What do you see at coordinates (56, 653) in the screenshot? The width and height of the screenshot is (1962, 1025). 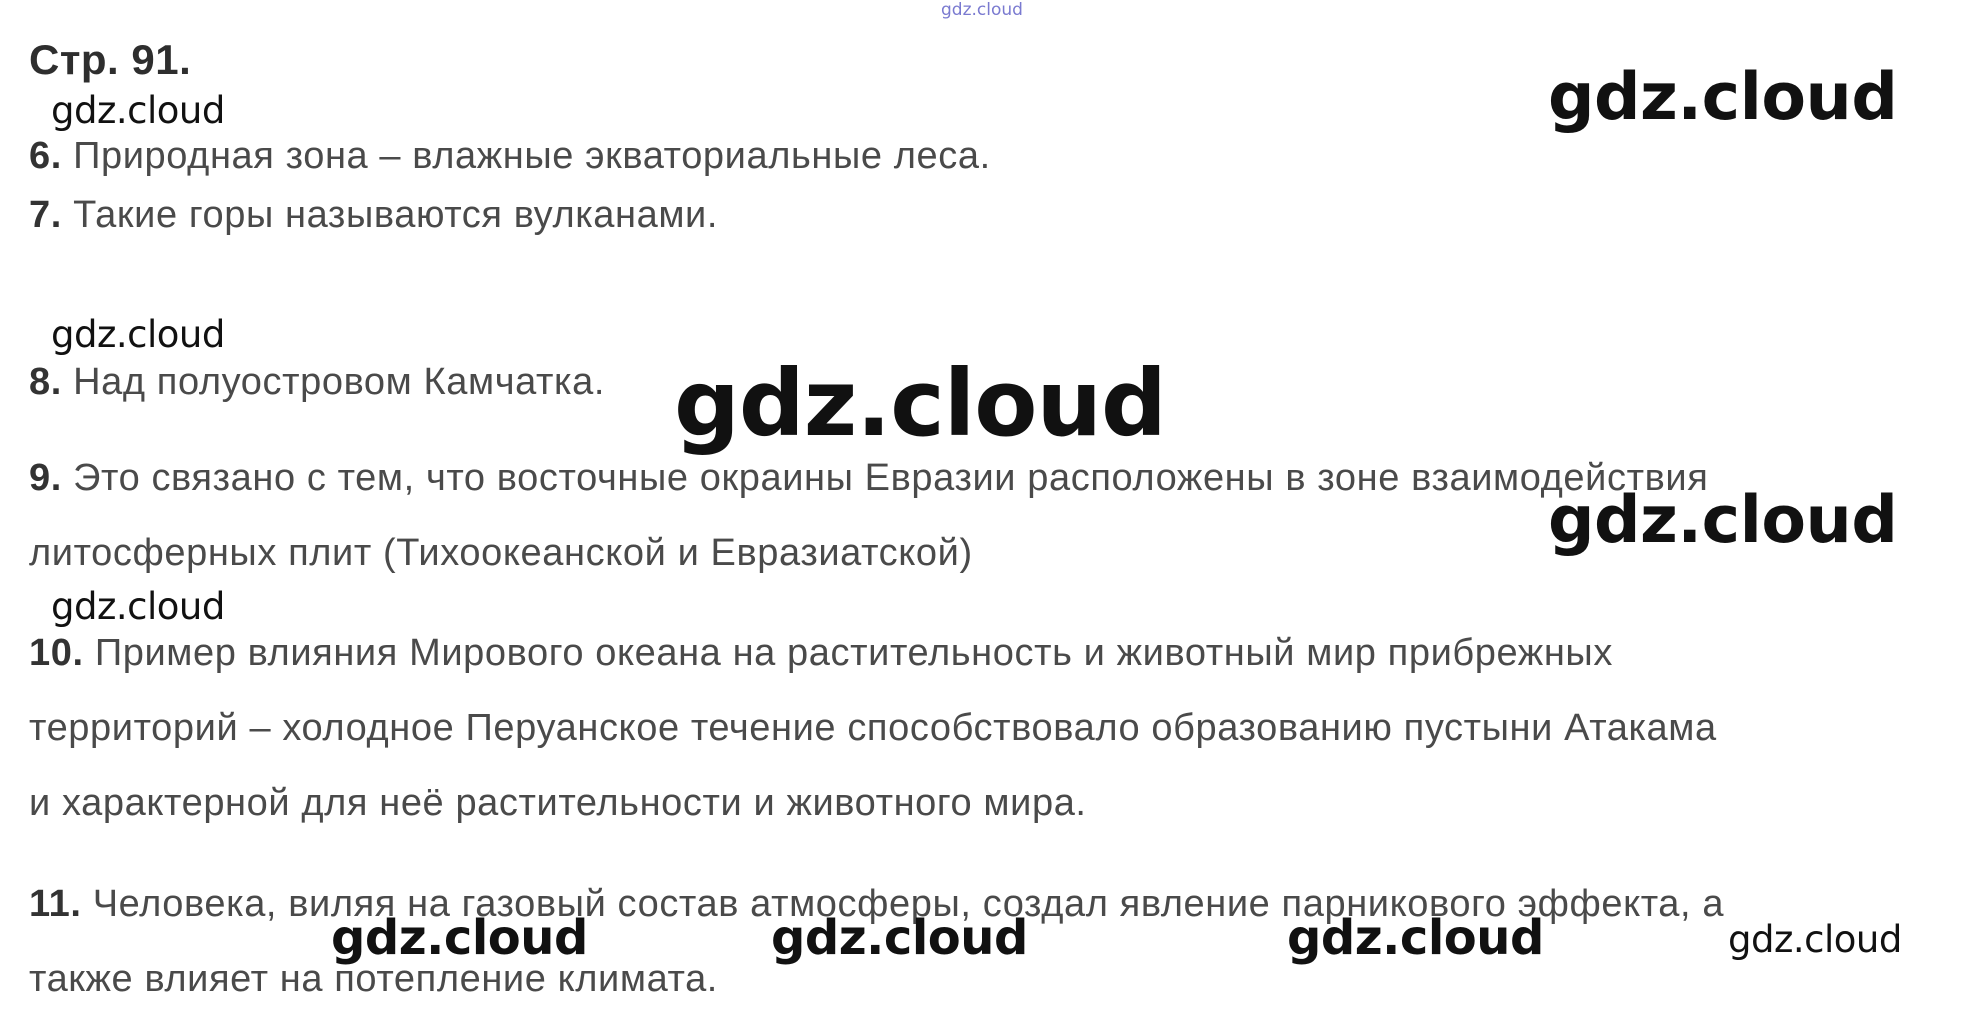 I see `answer-number: 10.` at bounding box center [56, 653].